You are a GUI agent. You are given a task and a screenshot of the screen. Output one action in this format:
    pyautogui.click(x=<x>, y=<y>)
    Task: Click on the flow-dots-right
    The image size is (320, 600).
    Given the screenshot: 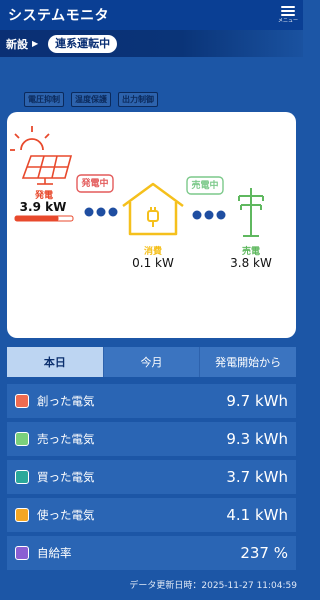 What is the action you would take?
    pyautogui.click(x=209, y=215)
    